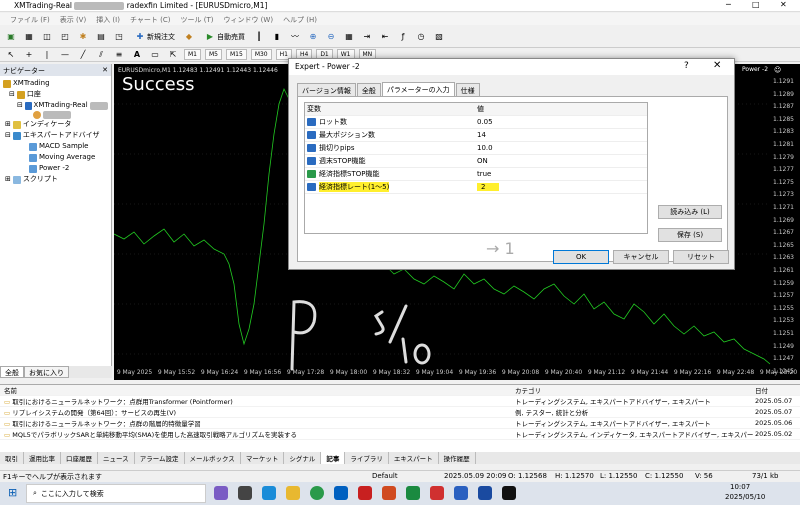 Image resolution: width=800 pixels, height=505 pixels. I want to click on tree-item-accounts: ⊟ 口座, so click(55, 94).